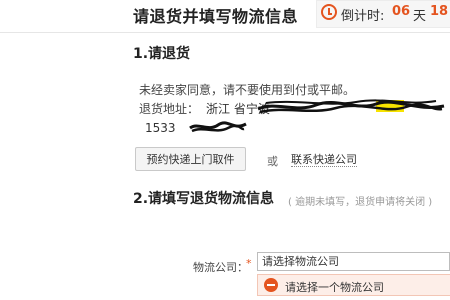  What do you see at coordinates (329, 12) in the screenshot?
I see `clock-icon` at bounding box center [329, 12].